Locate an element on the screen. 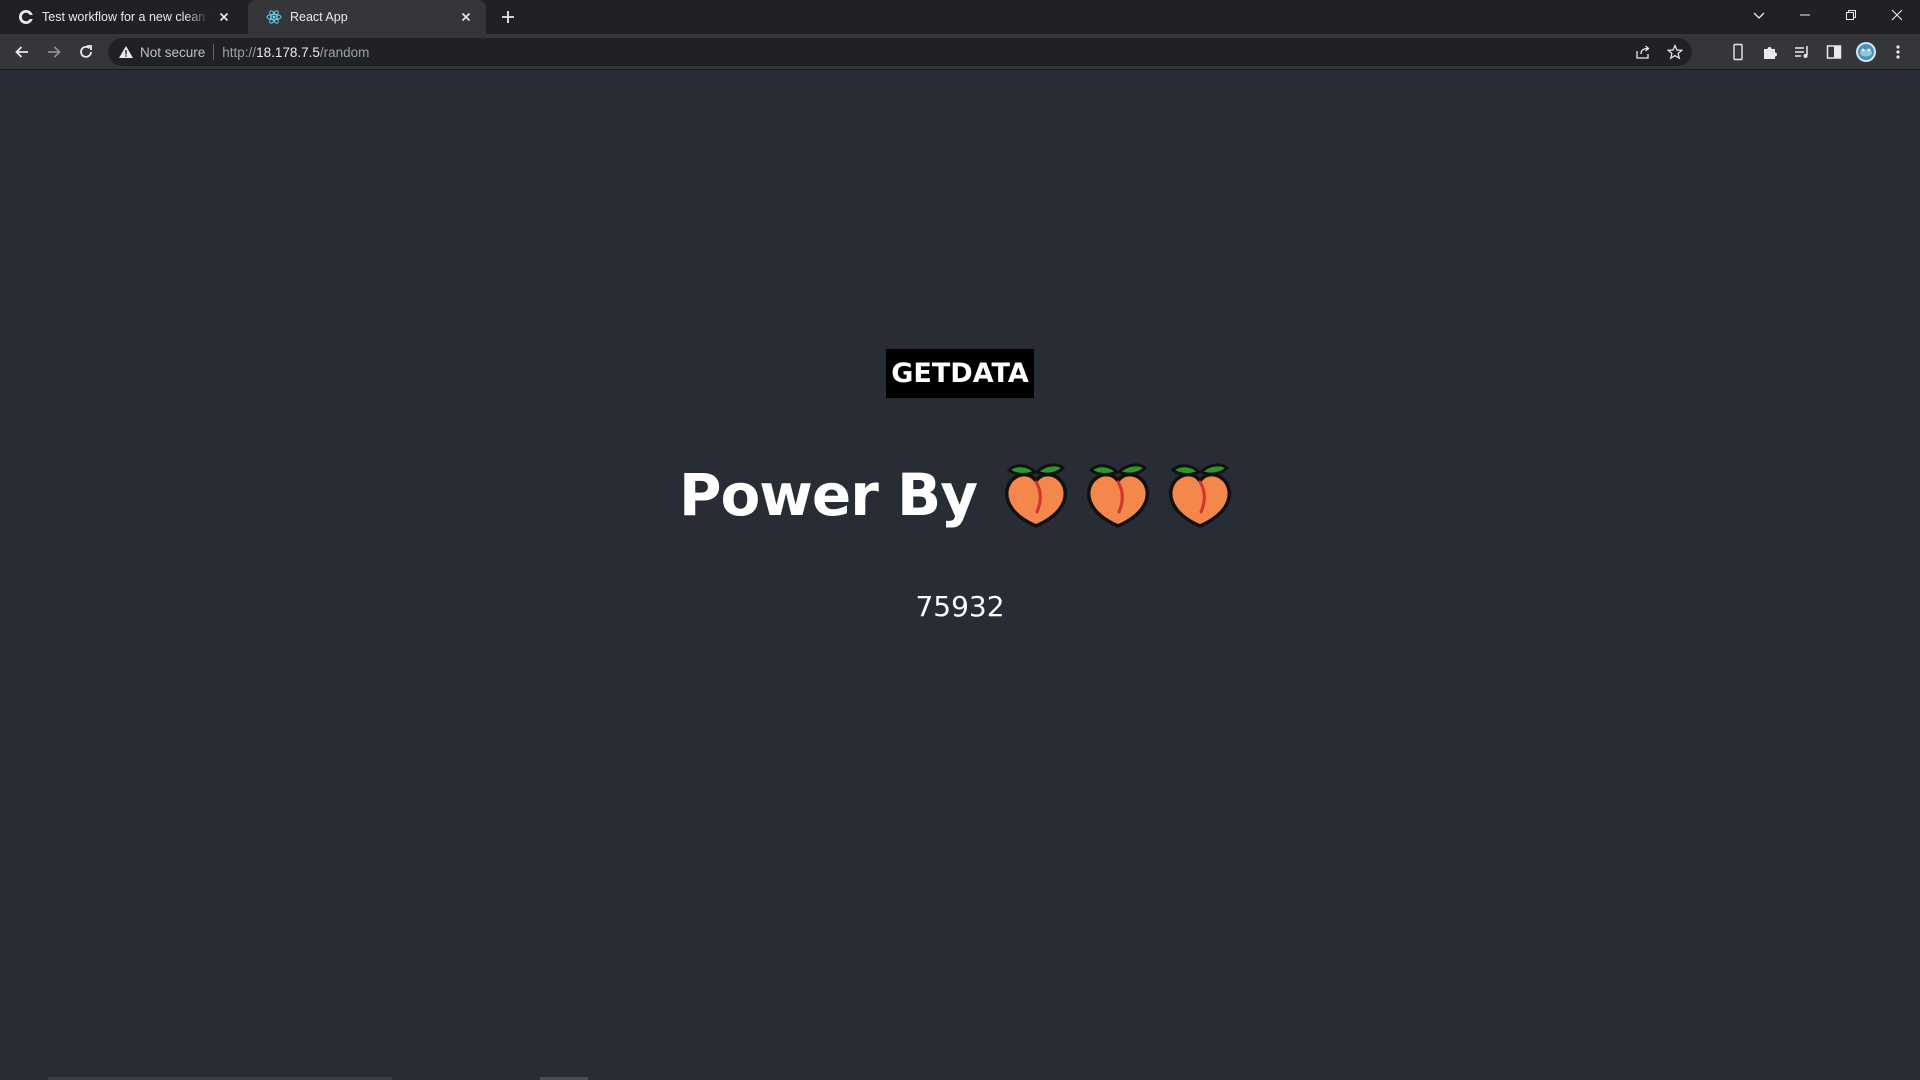 Image resolution: width=1920 pixels, height=1080 pixels. getdata-button: GETDATA is located at coordinates (960, 373).